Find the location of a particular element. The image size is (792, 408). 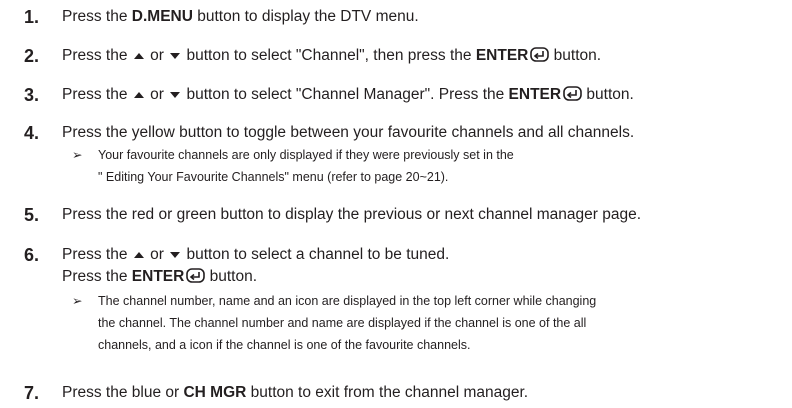

step-number: 1. is located at coordinates (32, 17).